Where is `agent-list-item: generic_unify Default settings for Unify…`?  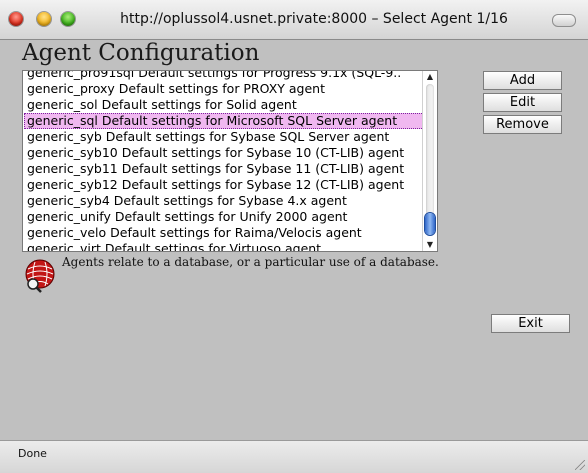
agent-list-item: generic_unify Default settings for Unify… is located at coordinates (224, 217).